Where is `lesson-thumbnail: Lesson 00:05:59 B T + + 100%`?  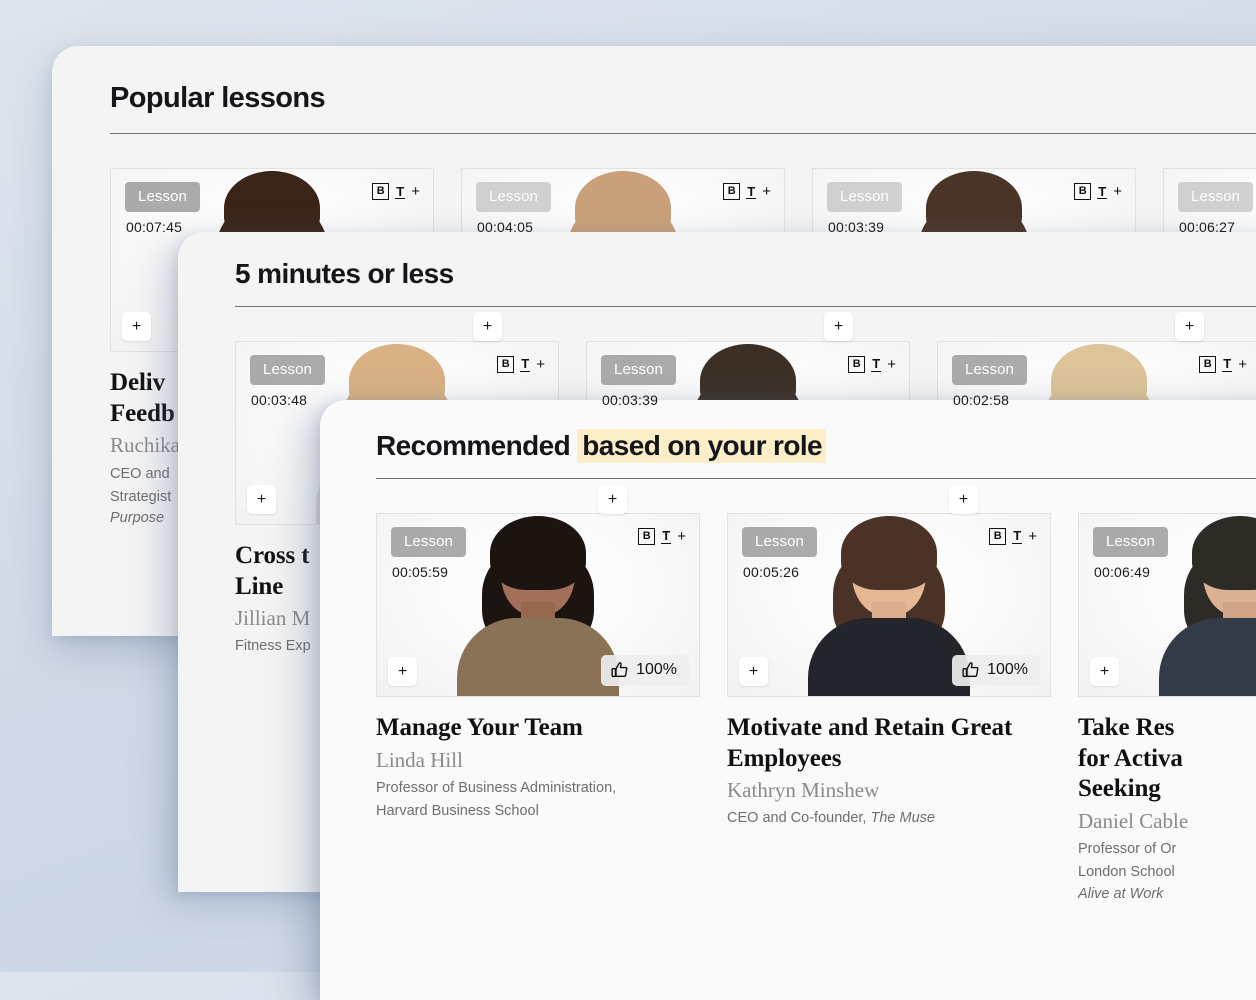 lesson-thumbnail: Lesson 00:05:59 B T + + 100% is located at coordinates (538, 605).